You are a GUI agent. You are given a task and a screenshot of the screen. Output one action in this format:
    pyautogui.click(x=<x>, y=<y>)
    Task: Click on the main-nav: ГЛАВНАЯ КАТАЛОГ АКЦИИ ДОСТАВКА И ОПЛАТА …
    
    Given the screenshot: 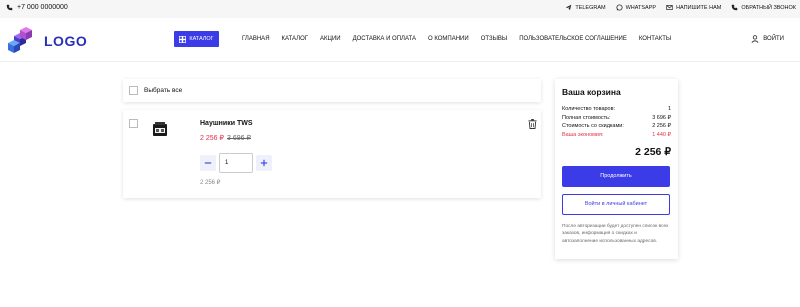 What is the action you would take?
    pyautogui.click(x=456, y=39)
    